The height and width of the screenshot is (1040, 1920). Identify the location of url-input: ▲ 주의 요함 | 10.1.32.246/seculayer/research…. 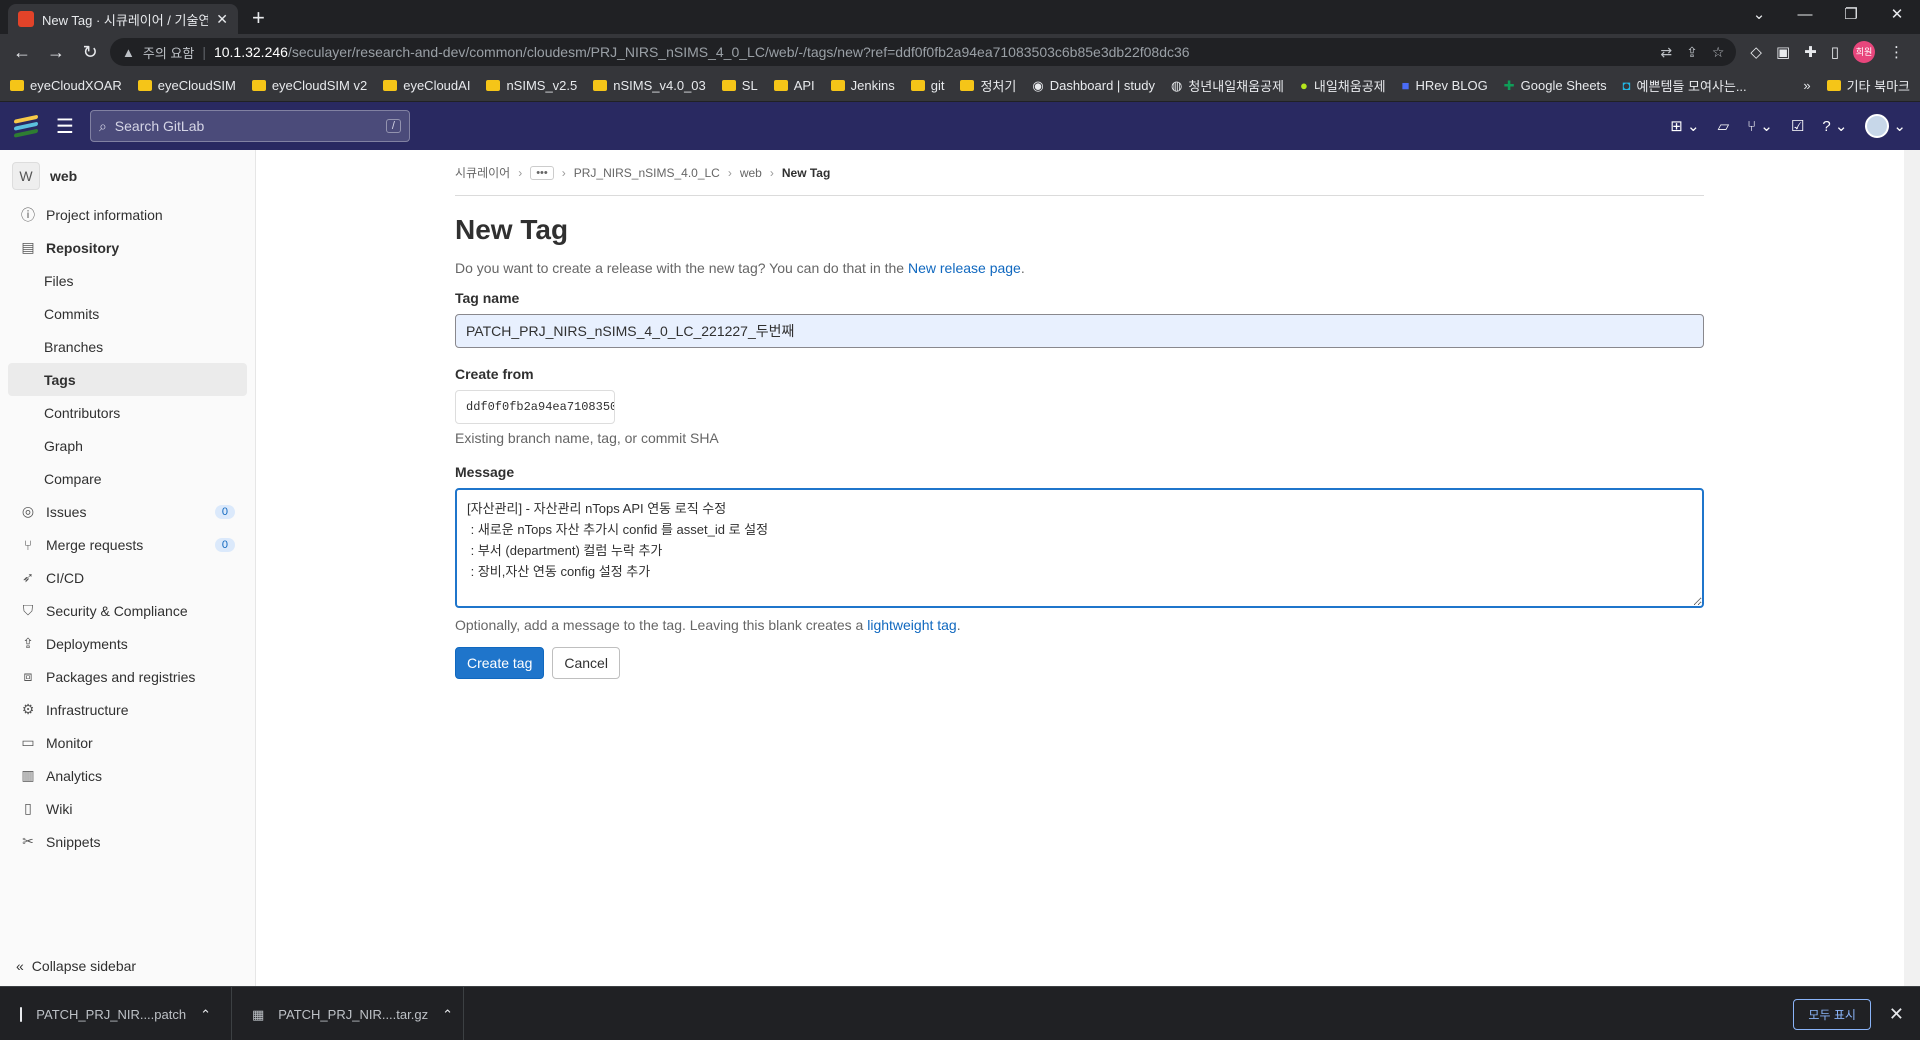
(923, 52).